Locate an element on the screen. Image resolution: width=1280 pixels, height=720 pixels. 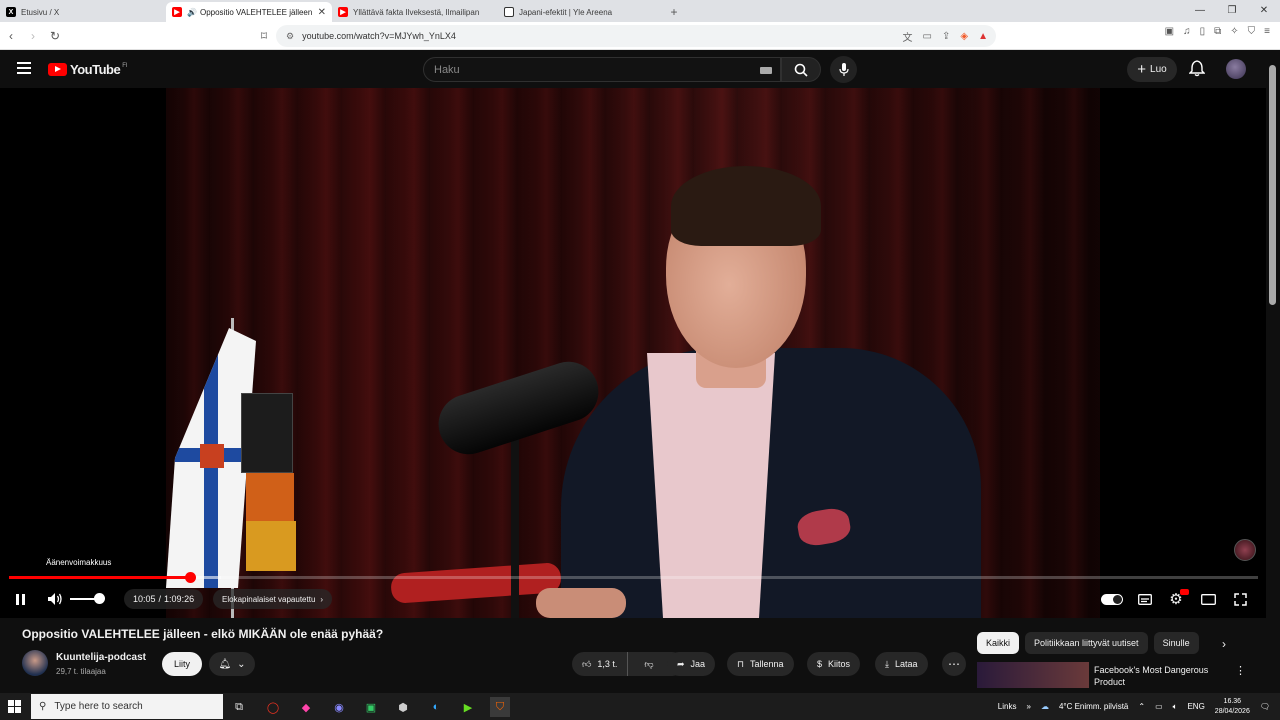
dislike-button: 👎︎ is located at coordinates (648, 664).